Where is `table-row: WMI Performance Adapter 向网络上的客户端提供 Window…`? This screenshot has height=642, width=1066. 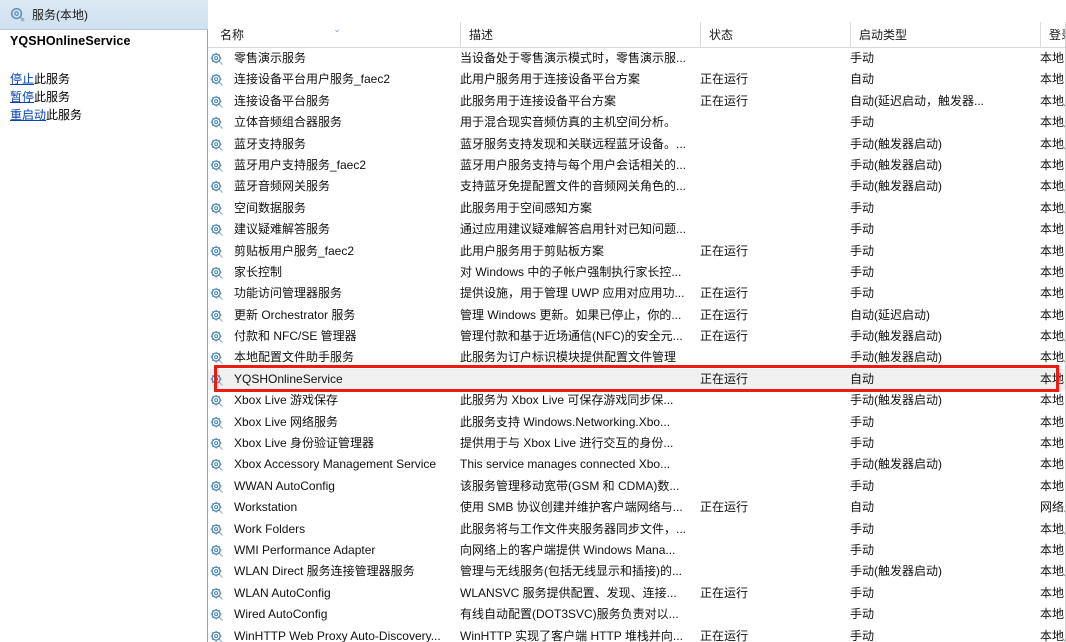 table-row: WMI Performance Adapter 向网络上的客户端提供 Window… is located at coordinates (637, 550).